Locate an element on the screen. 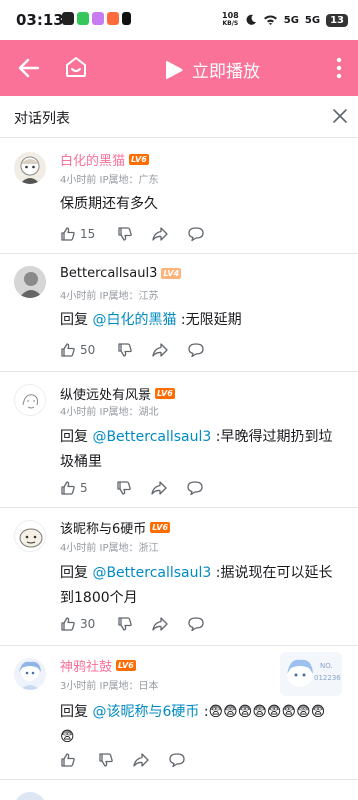 The image size is (358, 800). comment-text: 回复 @Bettercallsaul3 :早晚得过期扔到垃圾桶里 is located at coordinates (196, 449).